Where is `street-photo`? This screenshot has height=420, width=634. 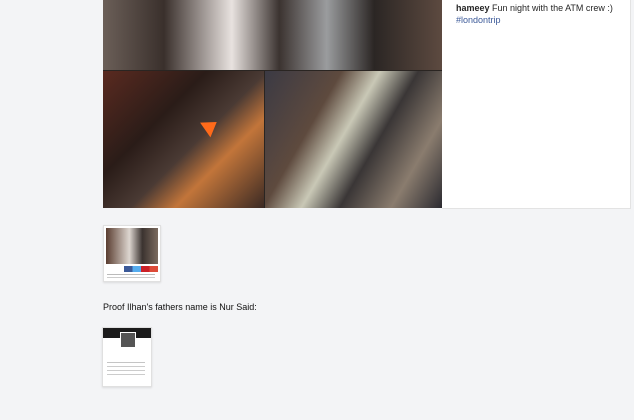 street-photo is located at coordinates (353, 139).